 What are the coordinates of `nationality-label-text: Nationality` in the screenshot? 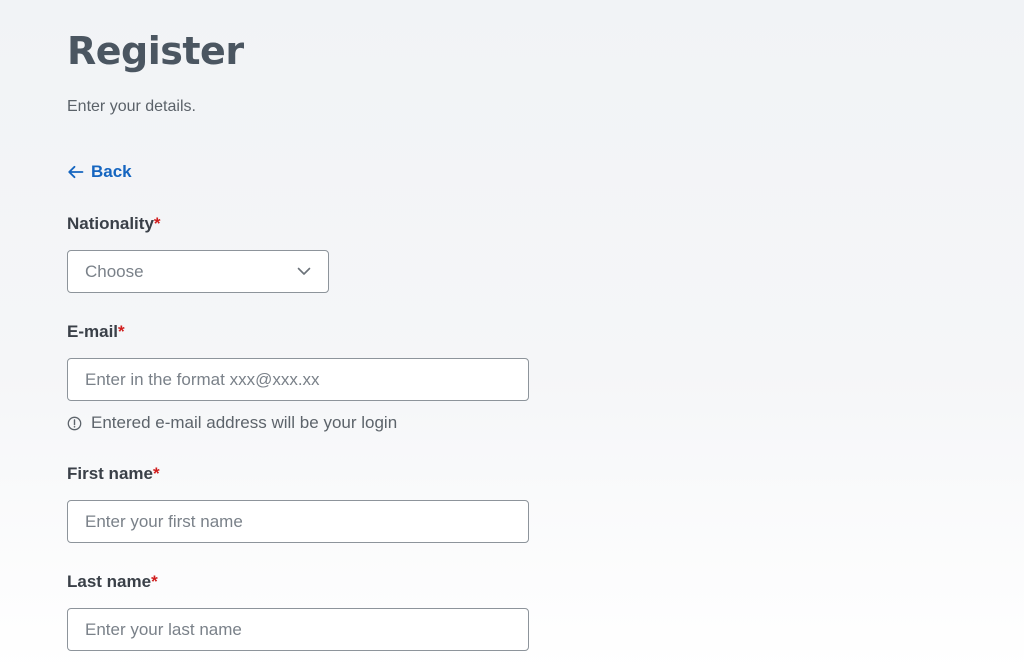 It's located at (110, 223).